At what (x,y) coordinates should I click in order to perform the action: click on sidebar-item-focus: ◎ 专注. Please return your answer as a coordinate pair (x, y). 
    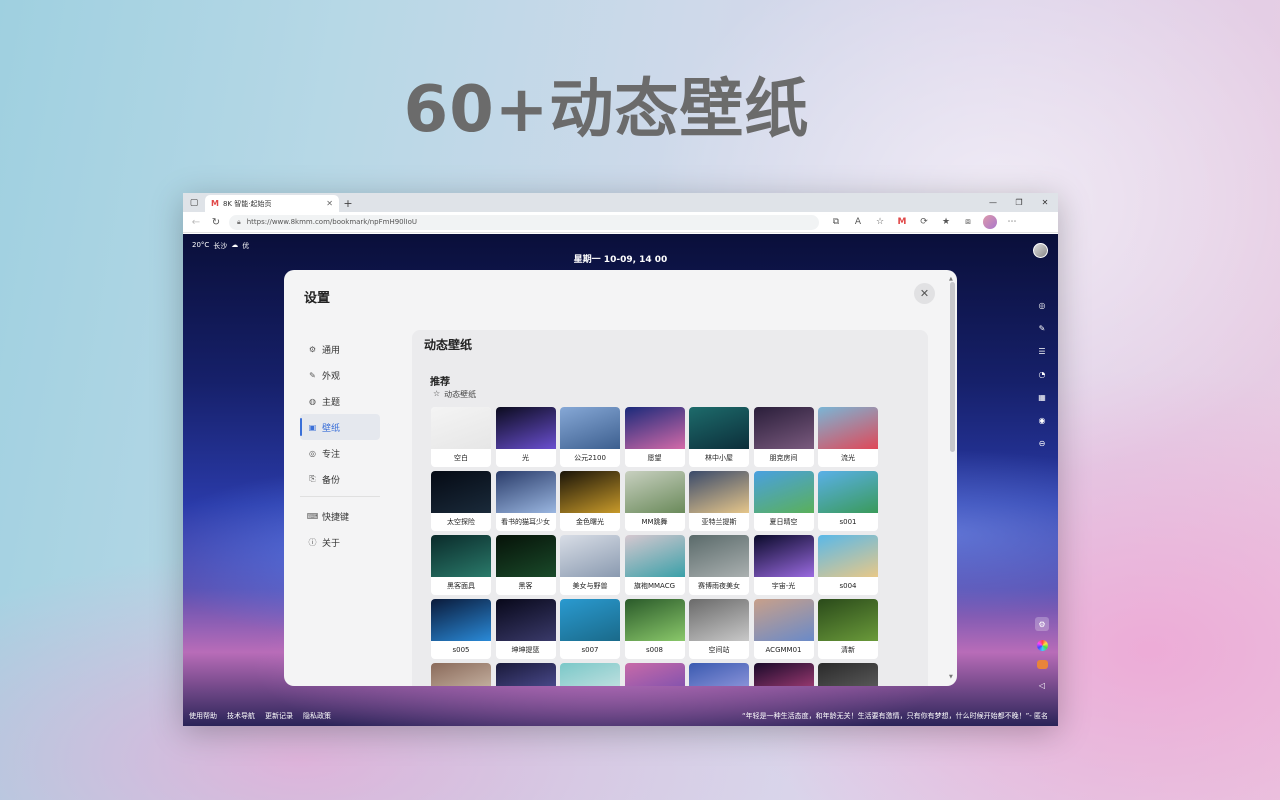
    Looking at the image, I should click on (340, 453).